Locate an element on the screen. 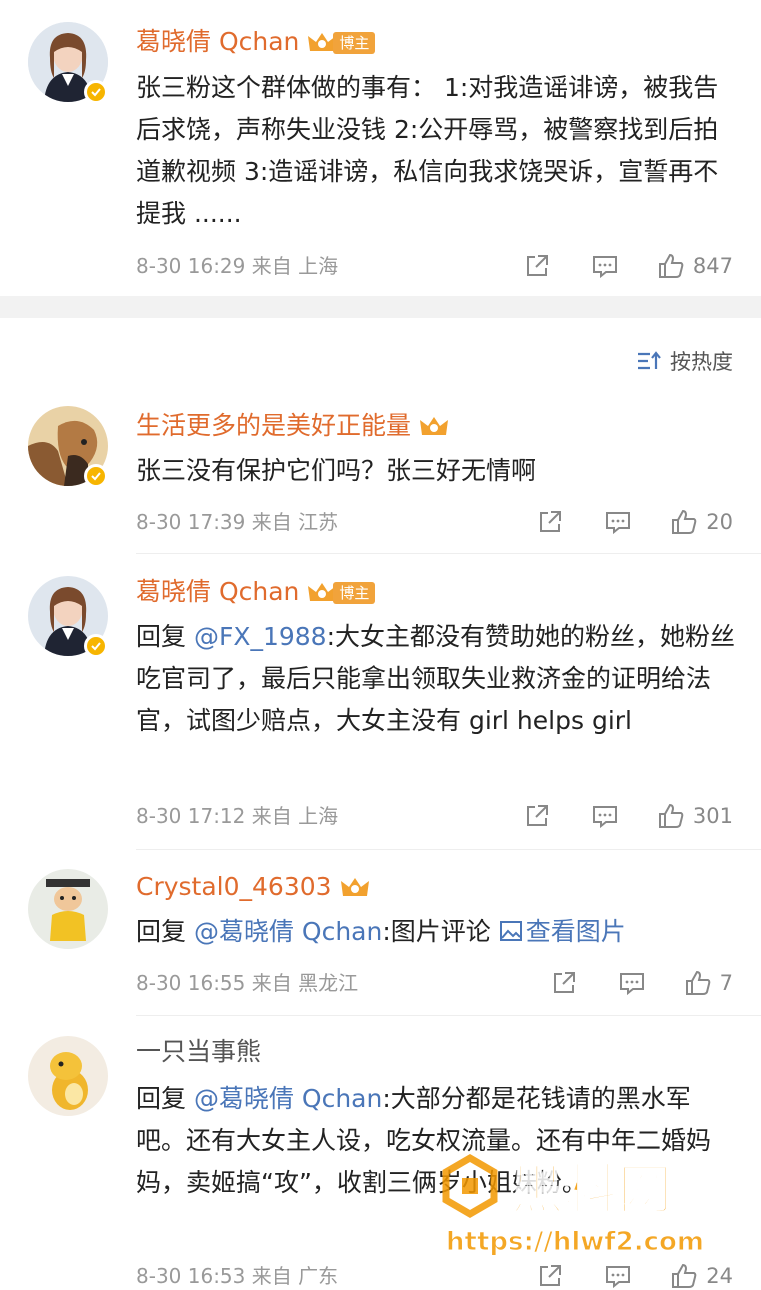 The height and width of the screenshot is (1290, 761). comment-actions: 7 is located at coordinates (641, 983).